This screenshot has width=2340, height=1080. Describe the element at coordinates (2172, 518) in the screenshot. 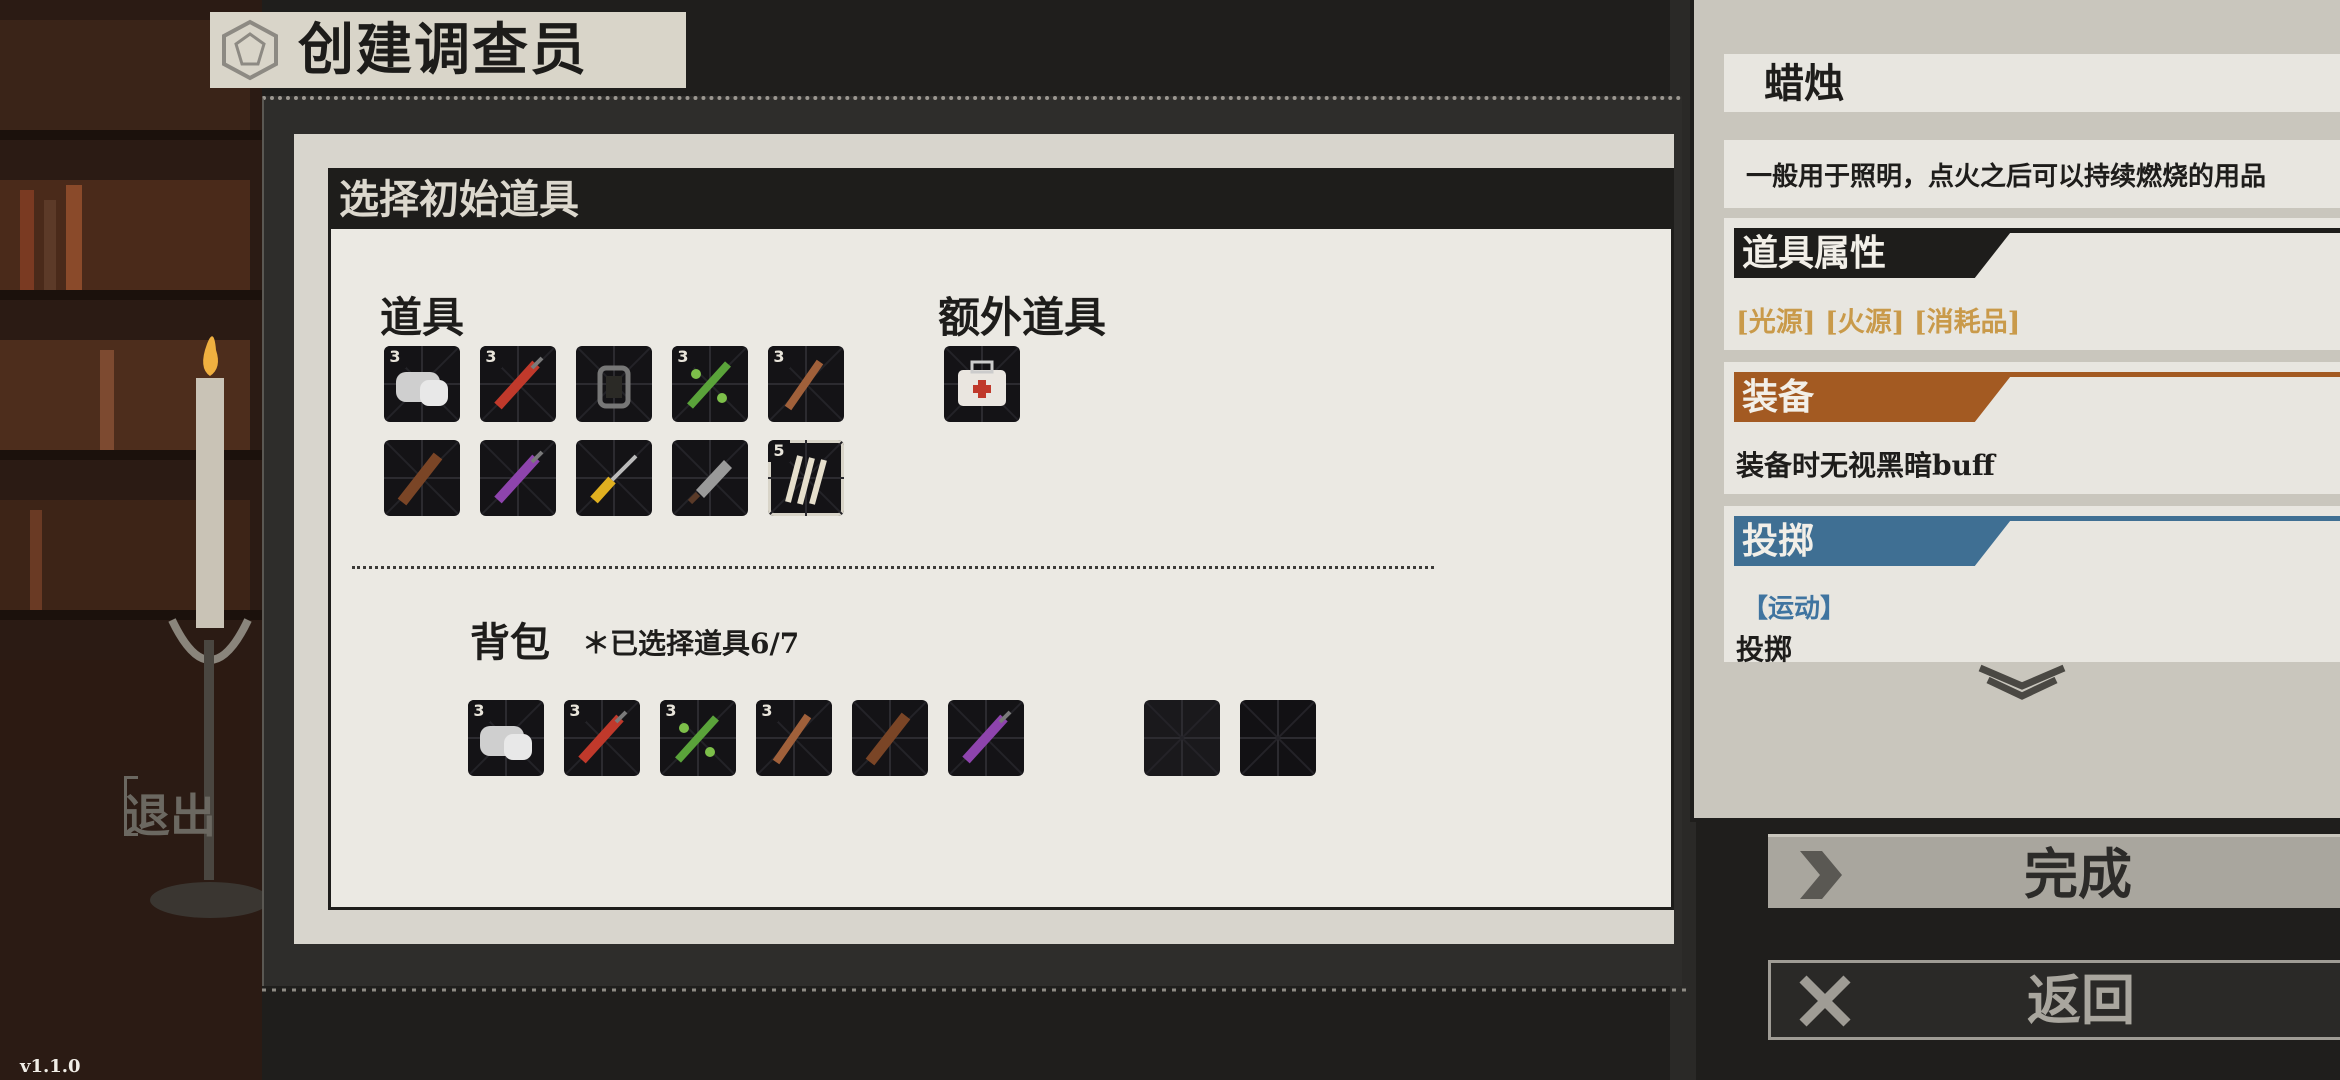

I see `throw-header-line` at that location.